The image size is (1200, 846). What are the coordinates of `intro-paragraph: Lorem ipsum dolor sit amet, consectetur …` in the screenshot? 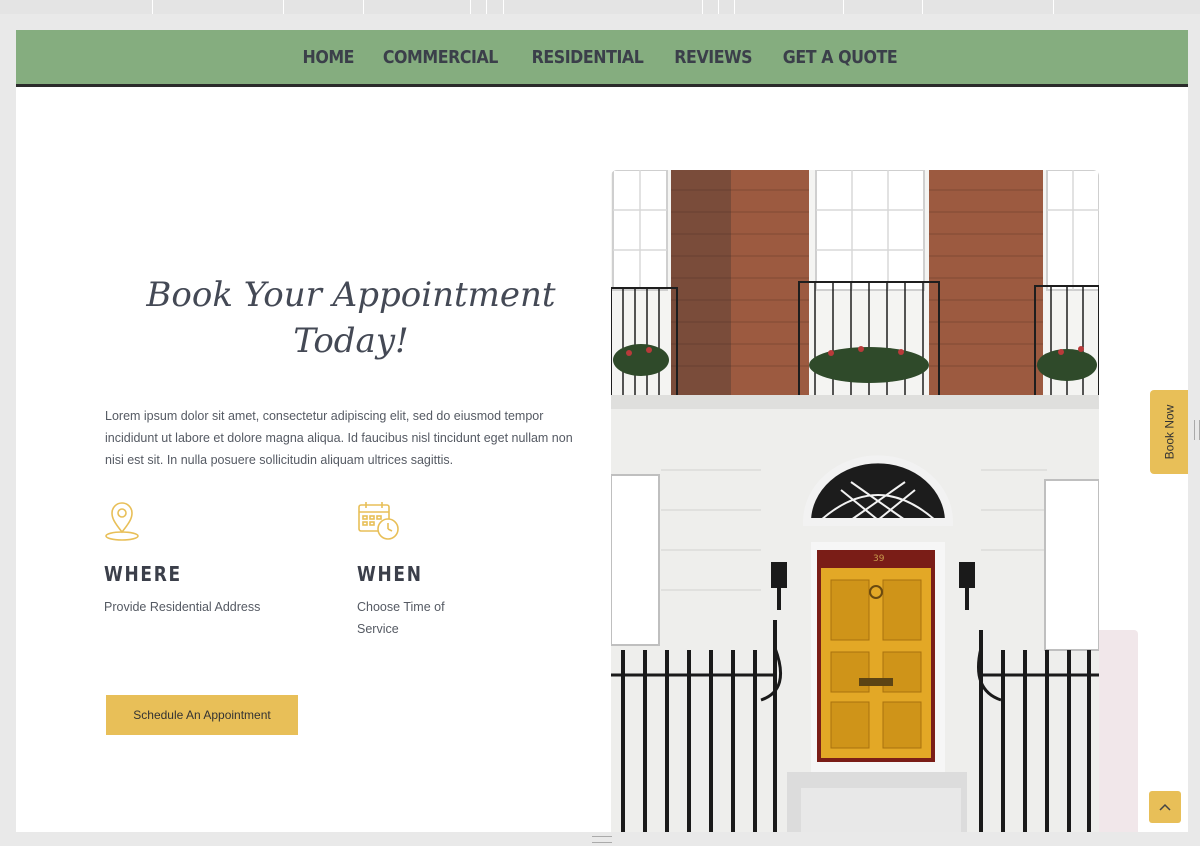 It's located at (339, 437).